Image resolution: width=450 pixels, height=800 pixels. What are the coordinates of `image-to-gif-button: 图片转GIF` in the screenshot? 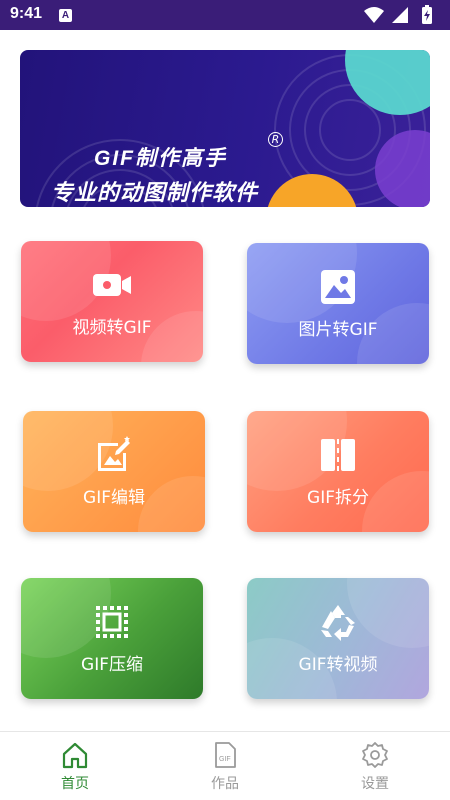 It's located at (338, 303).